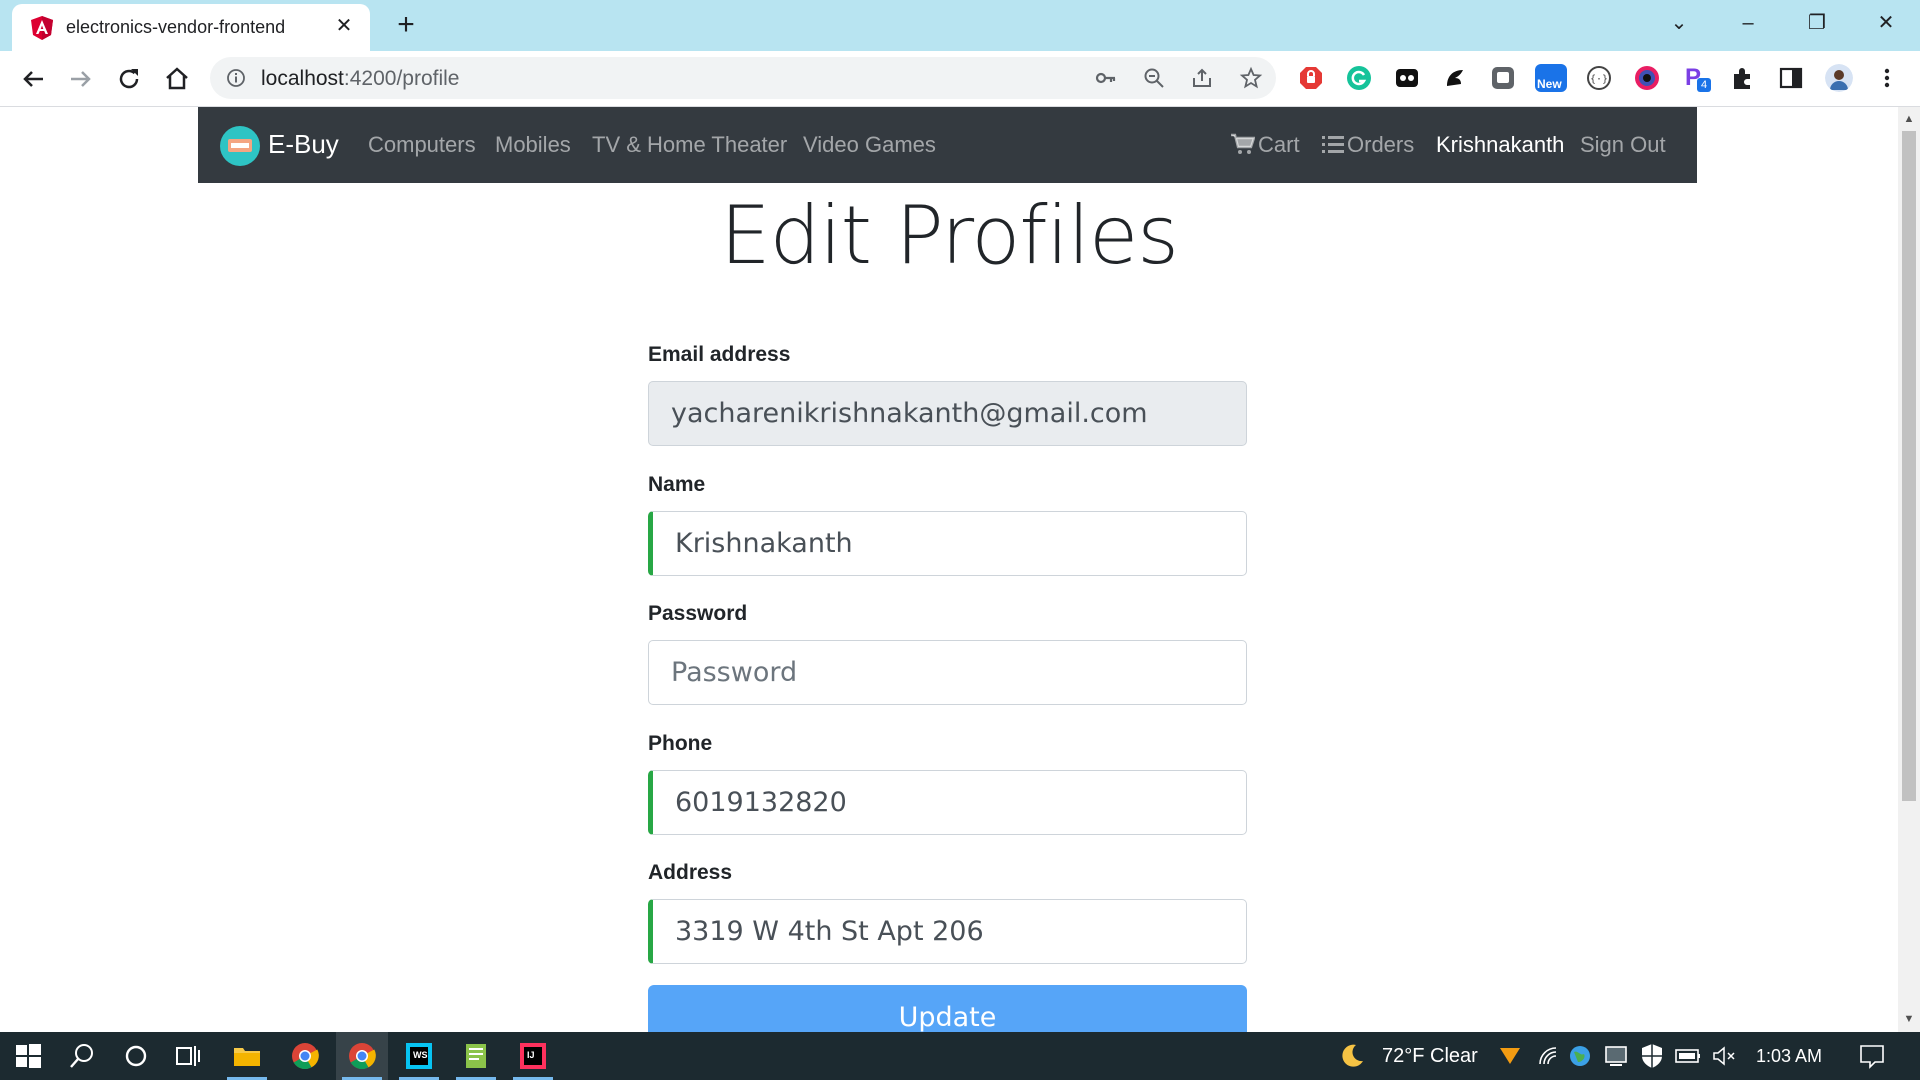 Image resolution: width=1920 pixels, height=1080 pixels. What do you see at coordinates (305, 1056) in the screenshot?
I see `chrome-icon` at bounding box center [305, 1056].